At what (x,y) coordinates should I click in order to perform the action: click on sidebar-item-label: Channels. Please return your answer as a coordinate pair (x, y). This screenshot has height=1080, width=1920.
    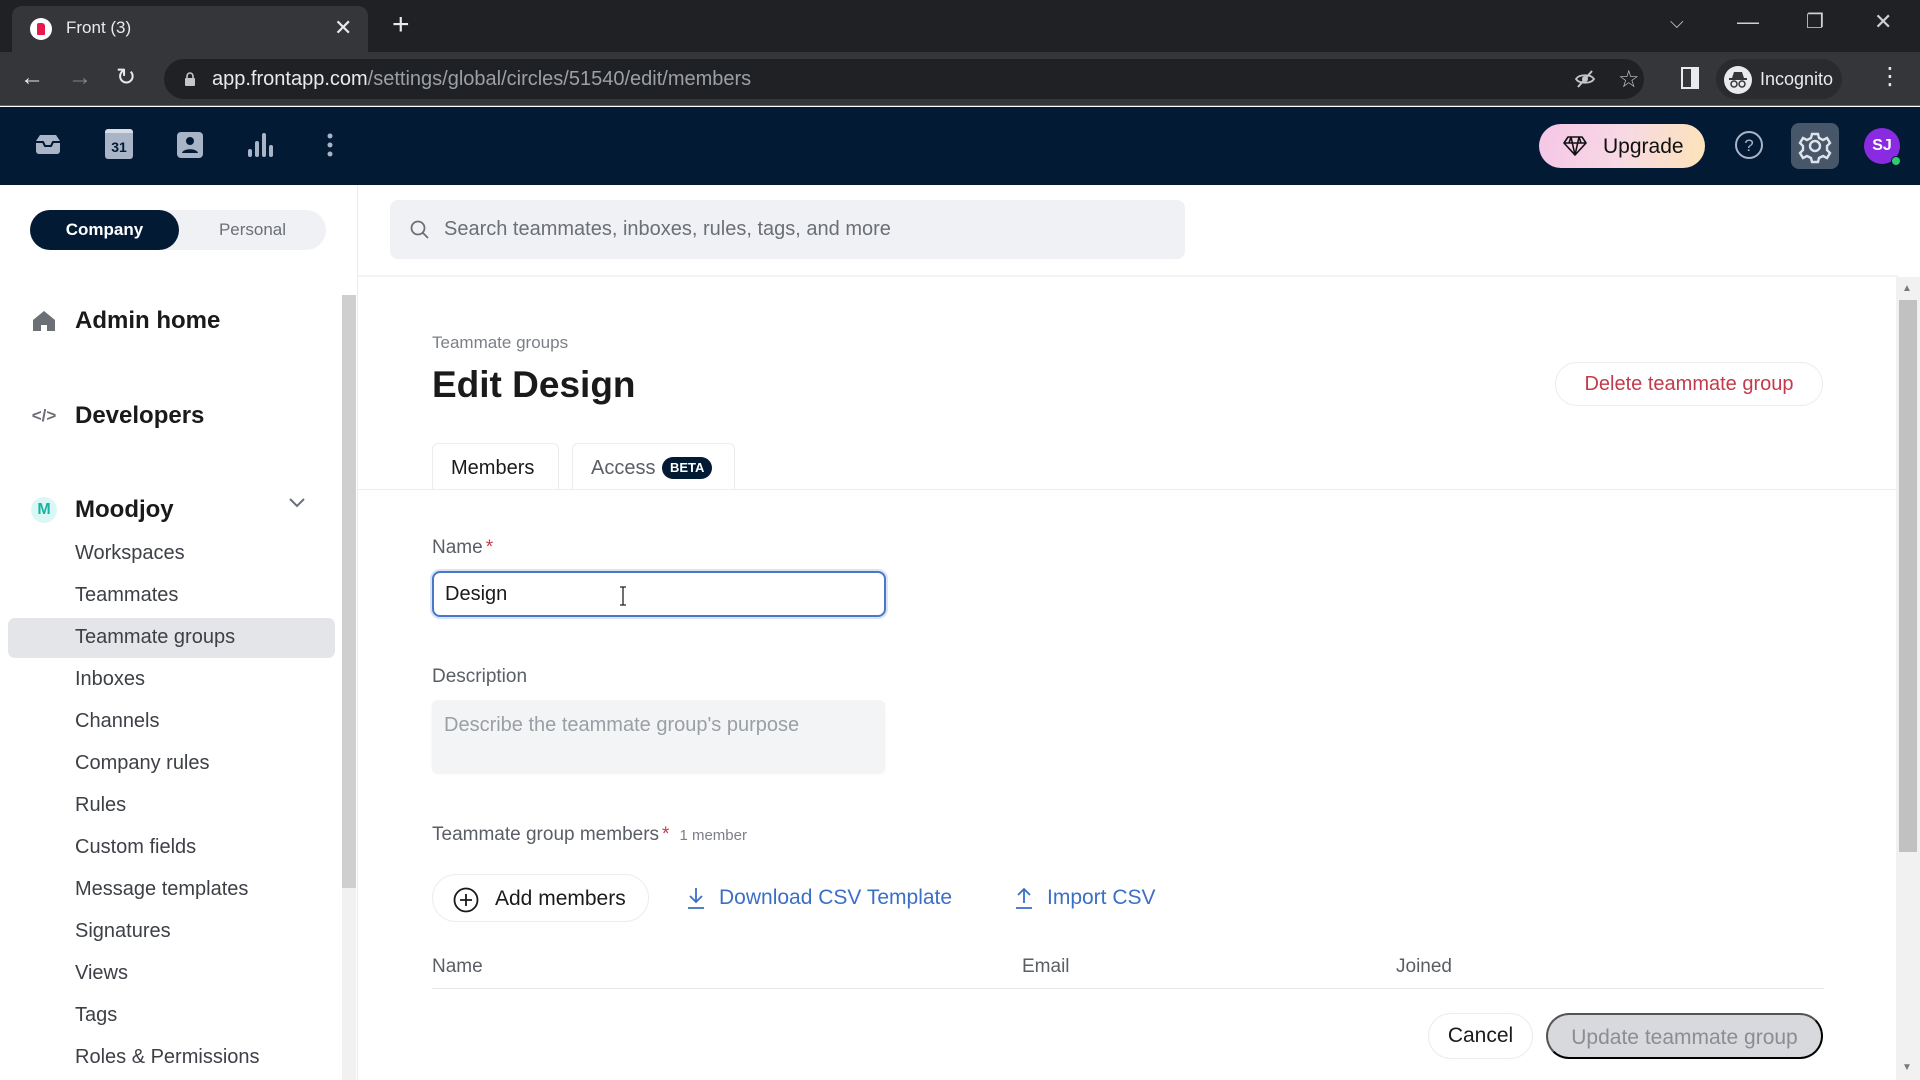
    Looking at the image, I should click on (117, 721).